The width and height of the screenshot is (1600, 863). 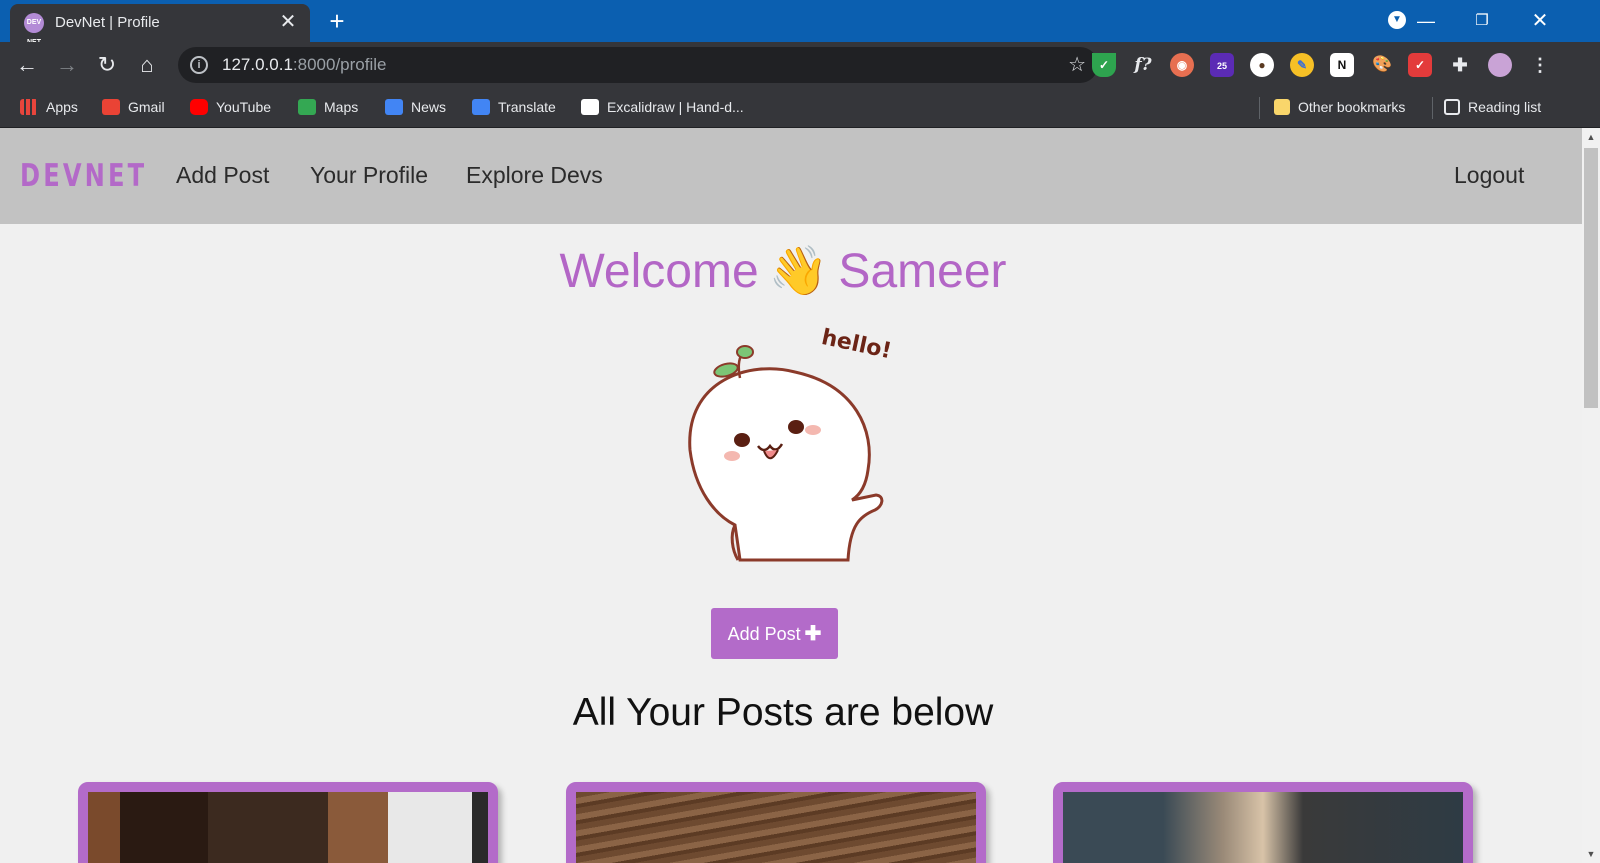 I want to click on grammar-extension-icon: 25, so click(x=1222, y=65).